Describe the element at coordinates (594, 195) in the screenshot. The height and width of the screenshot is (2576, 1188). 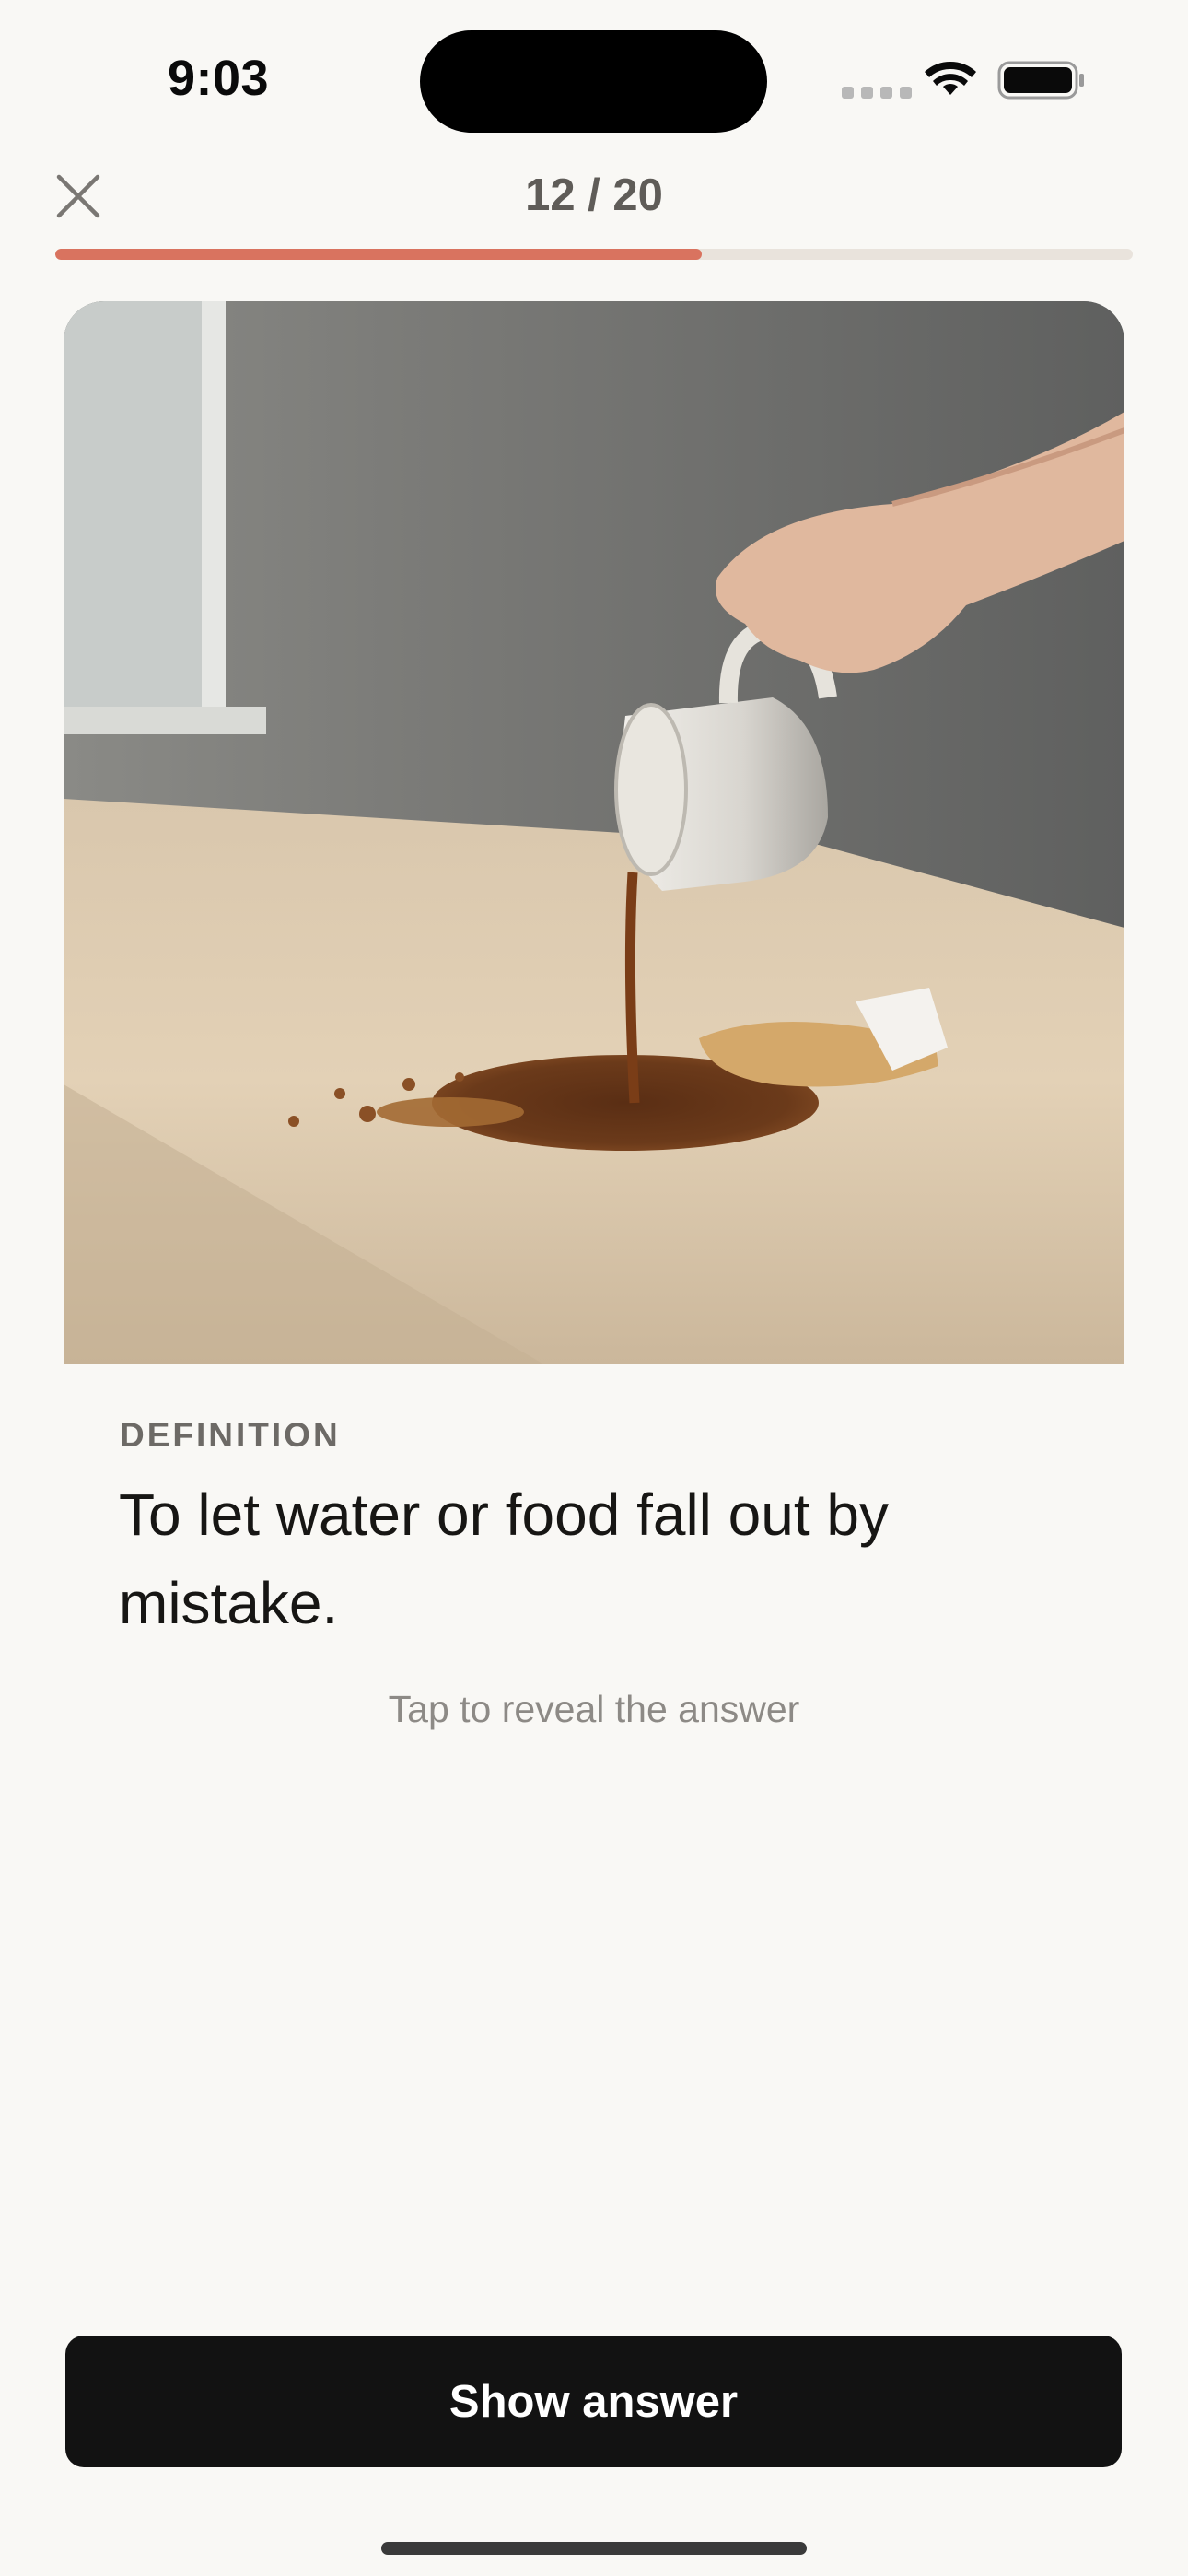
I see `progress-counter: 12 / 20` at that location.